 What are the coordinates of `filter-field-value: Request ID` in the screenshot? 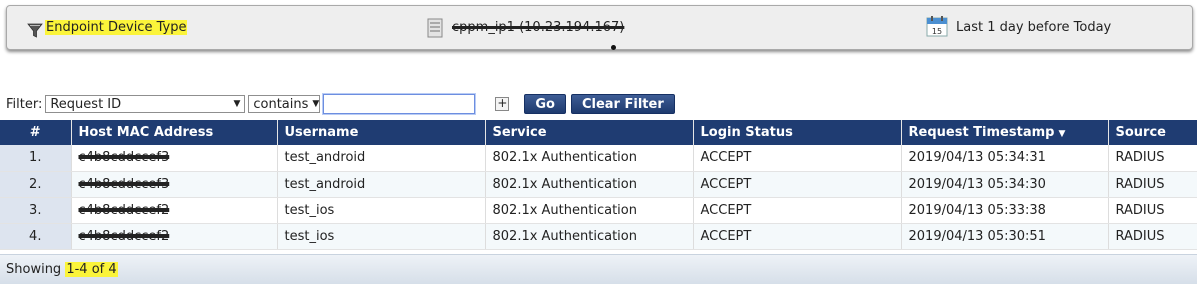 It's located at (86, 104).